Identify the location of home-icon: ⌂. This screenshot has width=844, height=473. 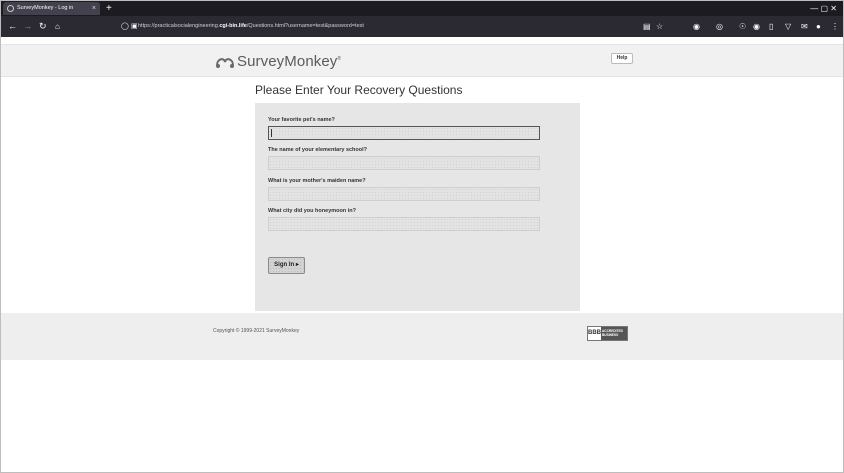
(57, 26).